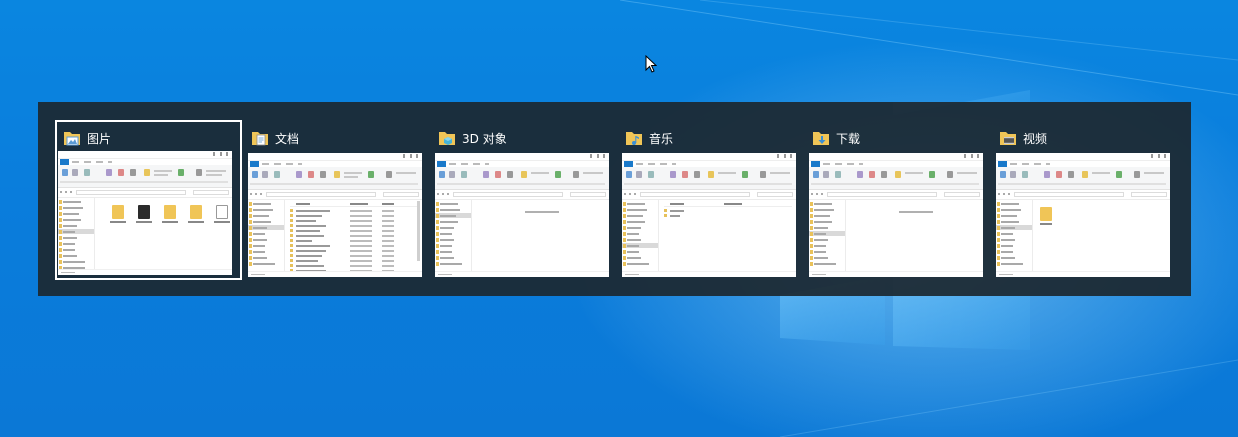 This screenshot has height=437, width=1238. Describe the element at coordinates (72, 139) in the screenshot. I see `pictures-folder-icon` at that location.